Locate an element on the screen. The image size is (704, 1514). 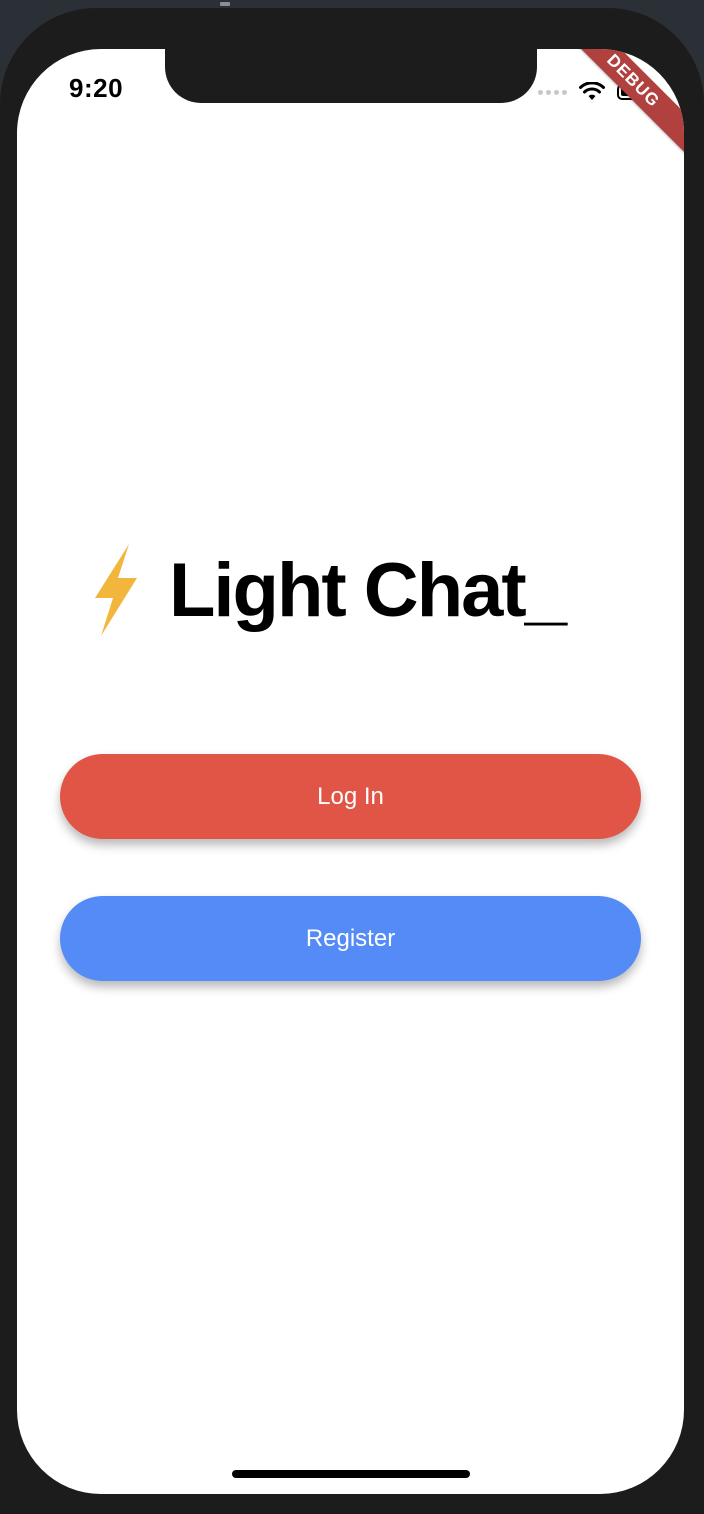
status-time: 9:20 is located at coordinates (96, 88).